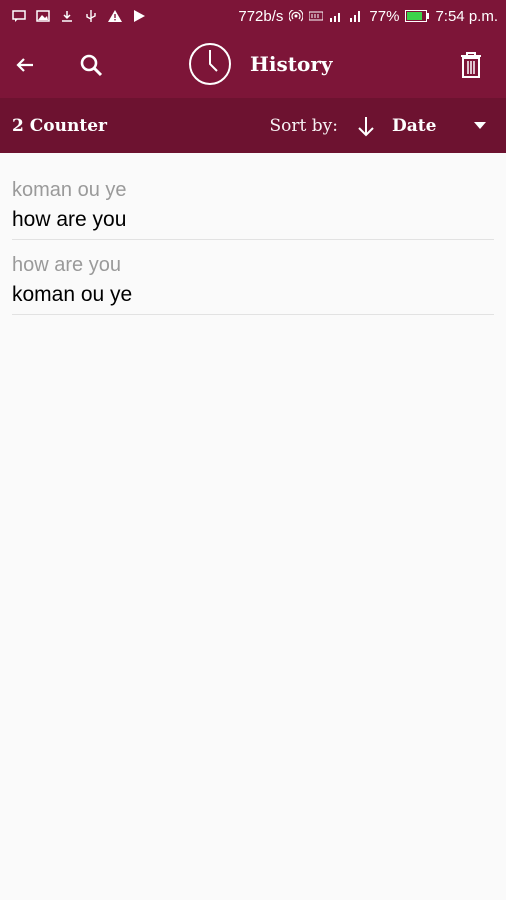 The height and width of the screenshot is (900, 506). I want to click on signal-icon, so click(335, 17).